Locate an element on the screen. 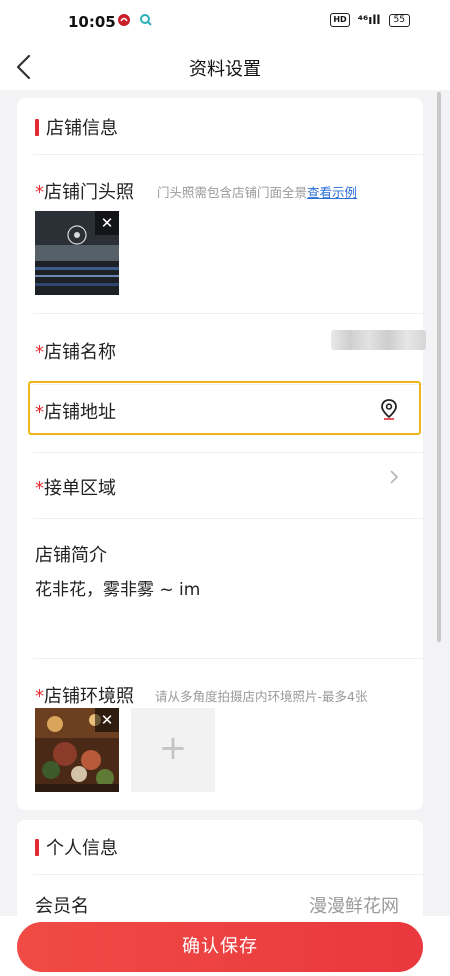  status-time: 10:05 is located at coordinates (92, 22).